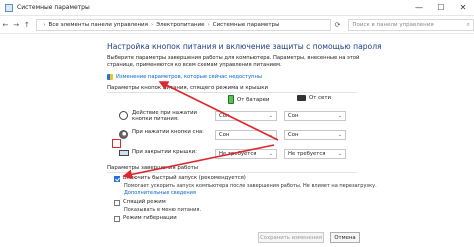 The height and width of the screenshot is (247, 474). I want to click on annotation-arrows, so click(200, 130).